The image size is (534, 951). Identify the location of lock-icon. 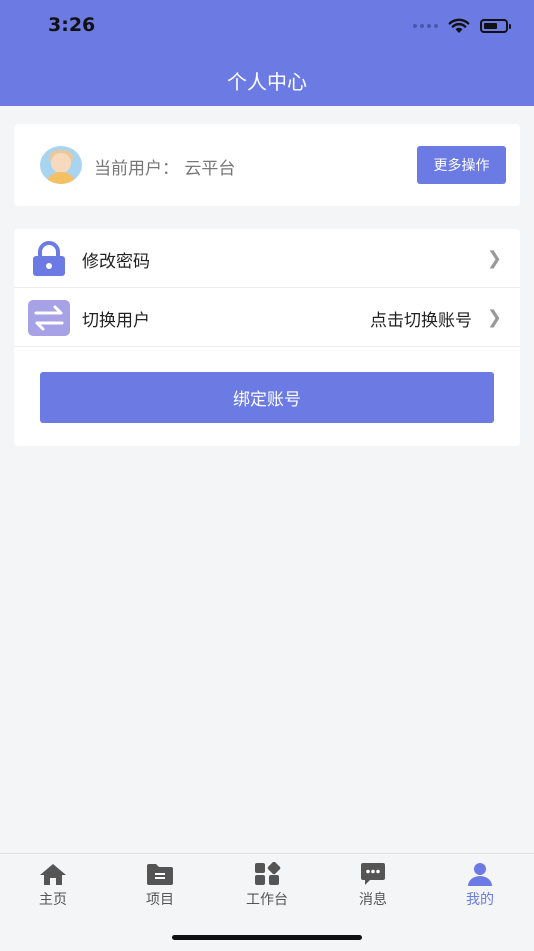
(49, 258).